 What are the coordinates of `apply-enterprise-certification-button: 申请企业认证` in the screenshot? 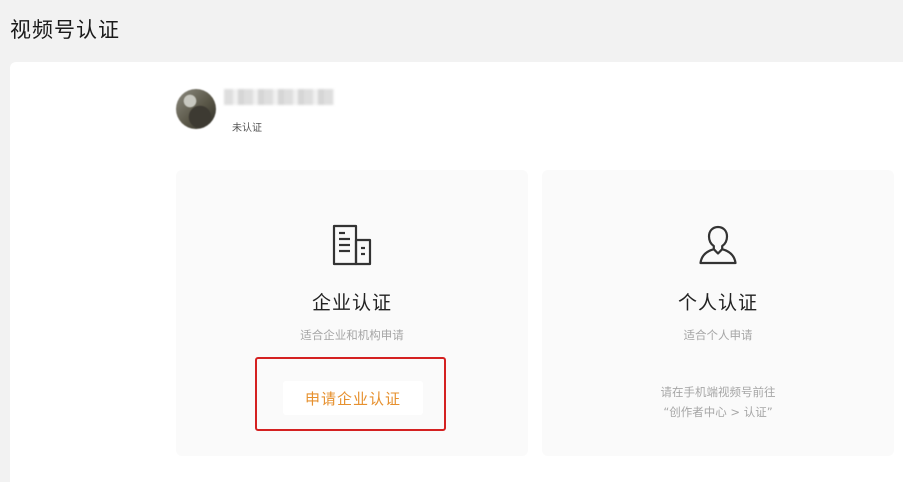 It's located at (353, 398).